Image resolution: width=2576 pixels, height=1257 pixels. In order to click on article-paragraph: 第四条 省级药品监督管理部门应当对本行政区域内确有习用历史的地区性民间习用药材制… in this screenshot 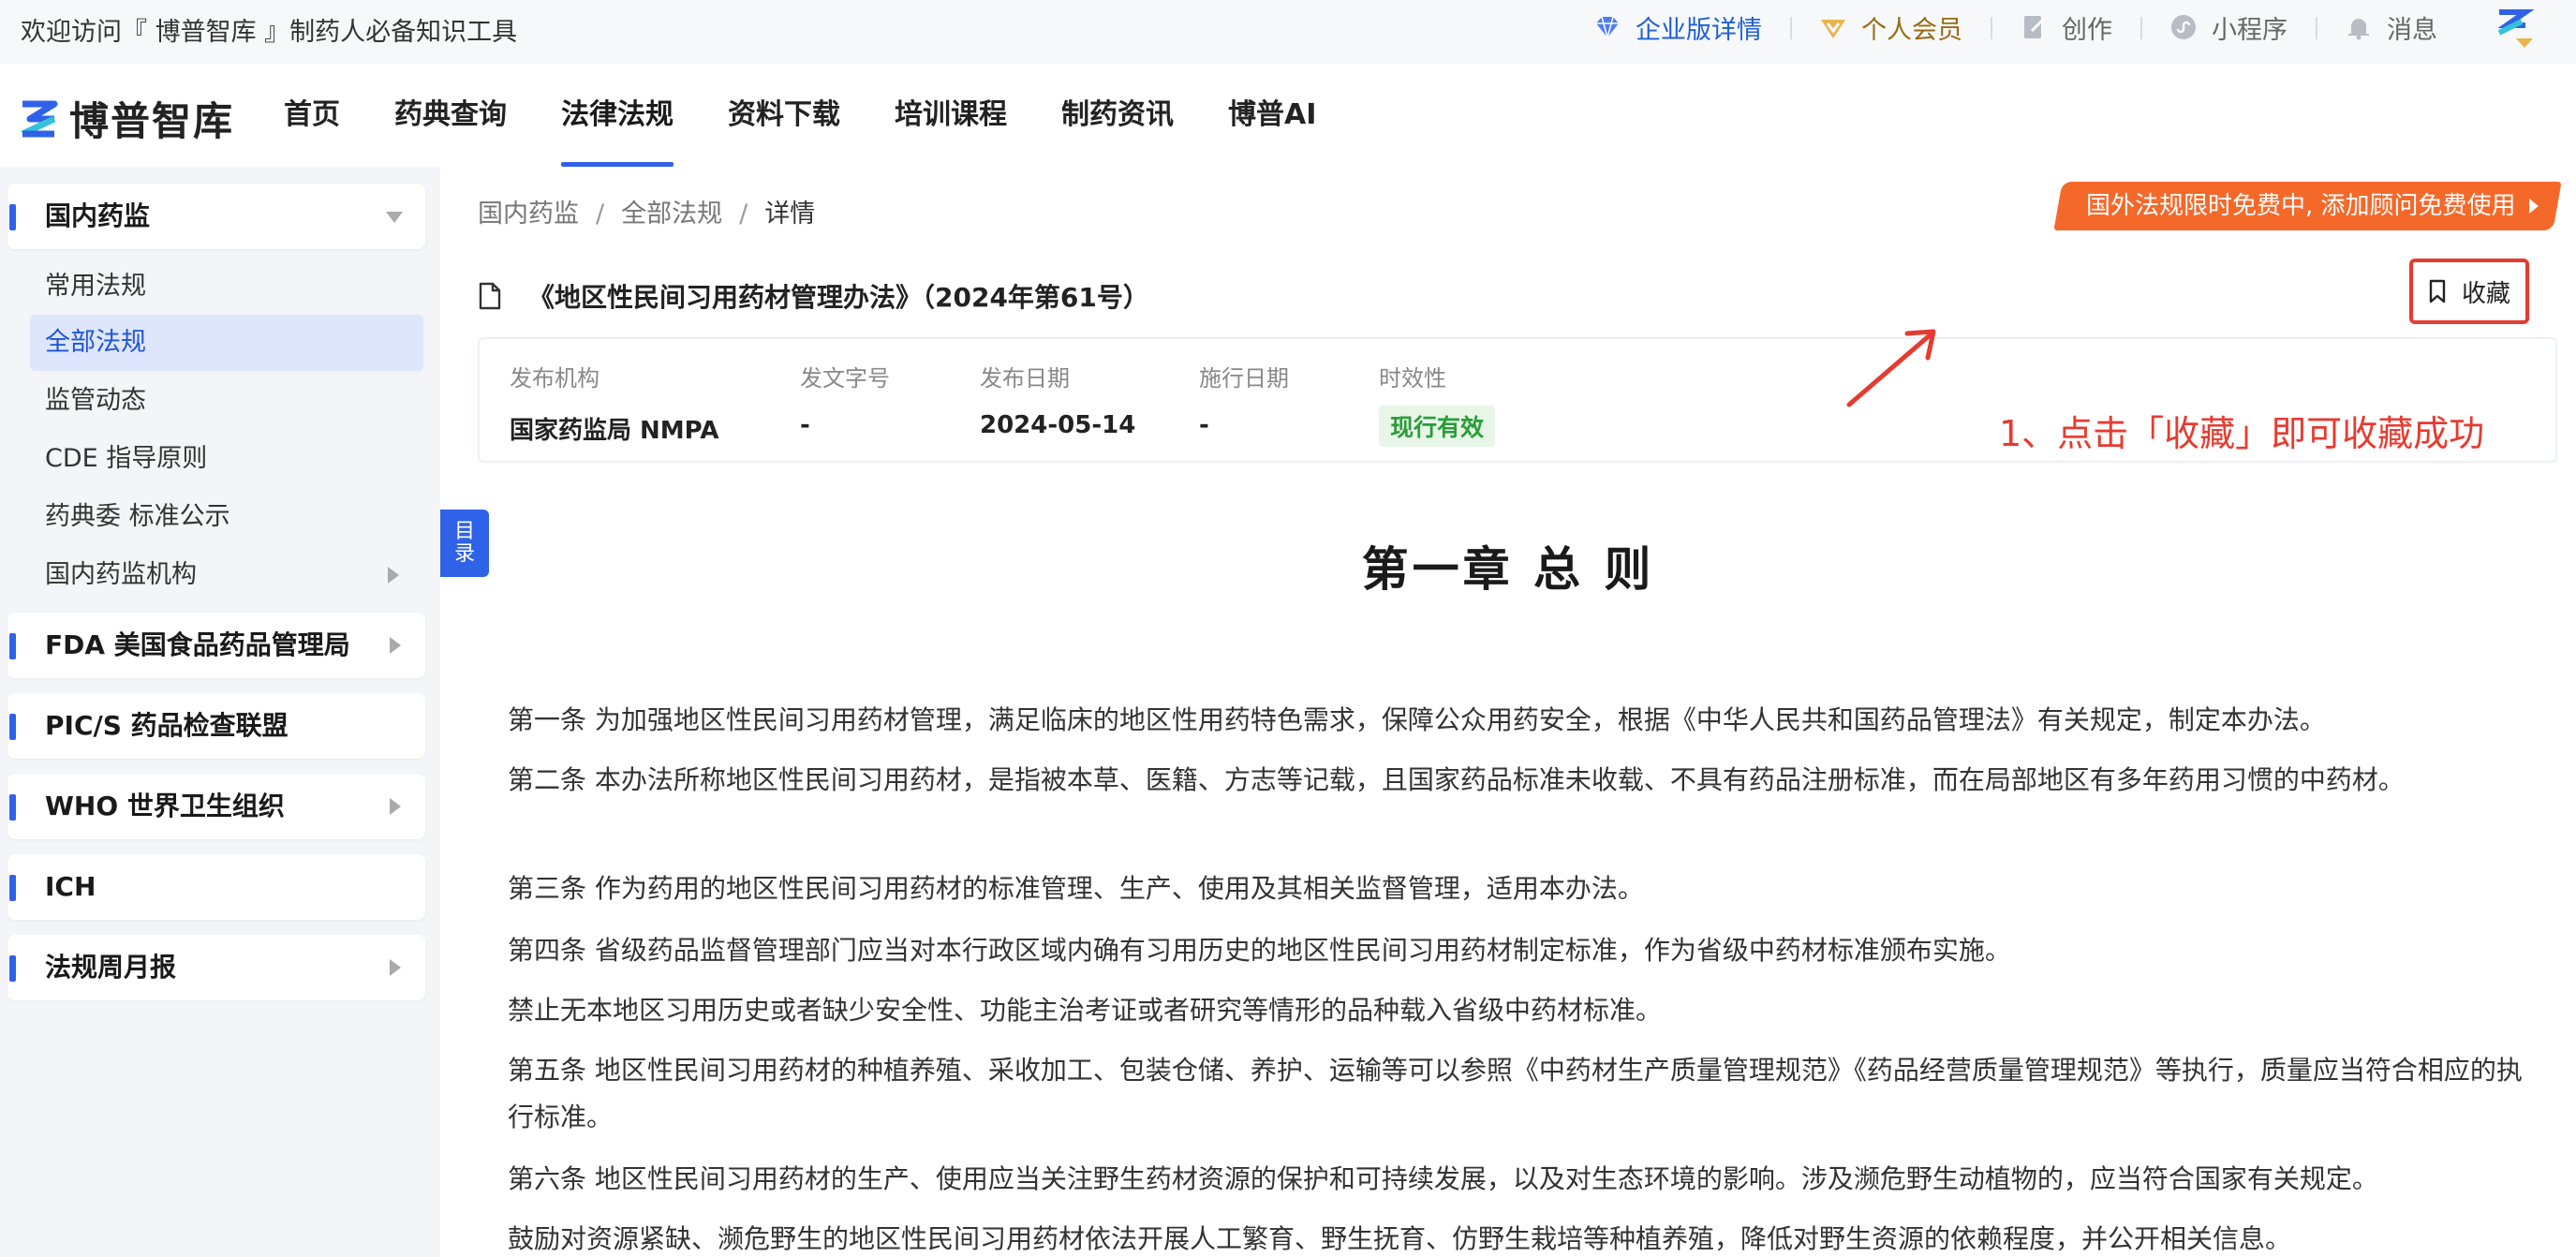, I will do `click(1260, 950)`.